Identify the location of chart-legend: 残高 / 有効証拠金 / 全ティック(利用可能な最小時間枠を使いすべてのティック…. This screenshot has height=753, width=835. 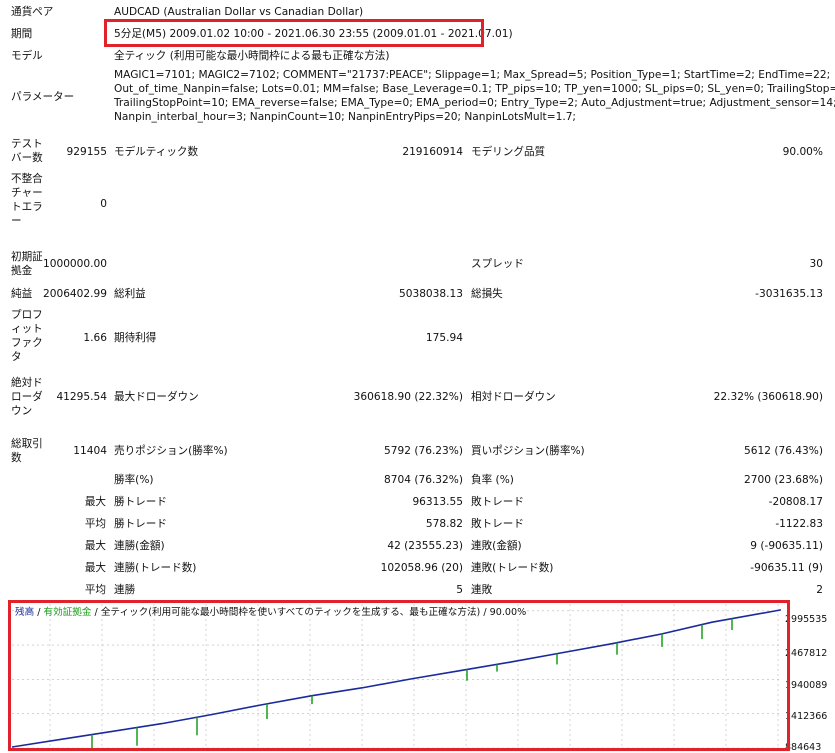
(271, 612).